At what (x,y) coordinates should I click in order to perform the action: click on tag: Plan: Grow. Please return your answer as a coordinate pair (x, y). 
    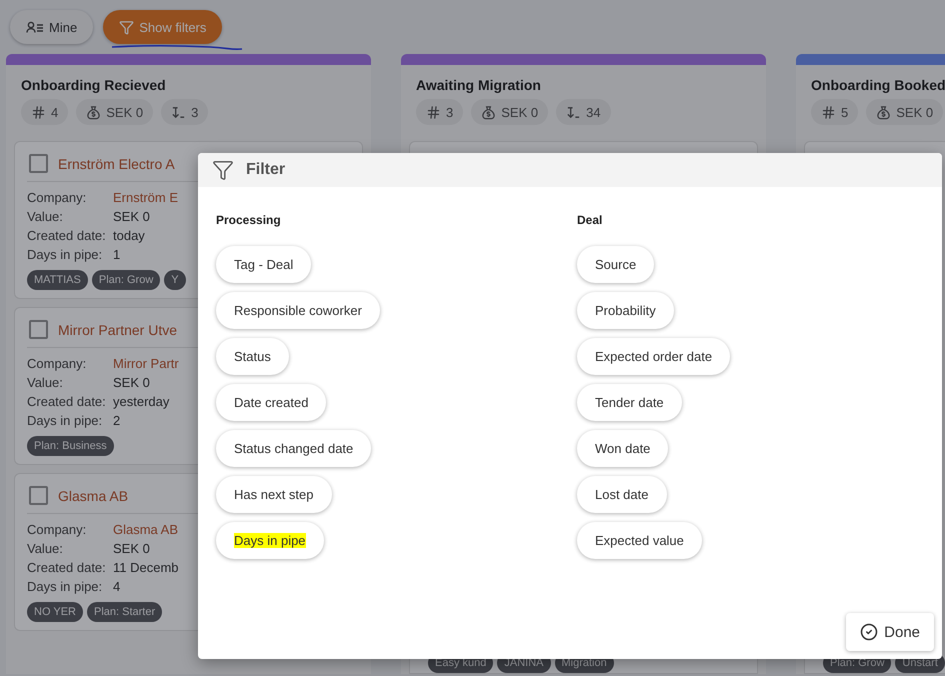
    Looking at the image, I should click on (126, 280).